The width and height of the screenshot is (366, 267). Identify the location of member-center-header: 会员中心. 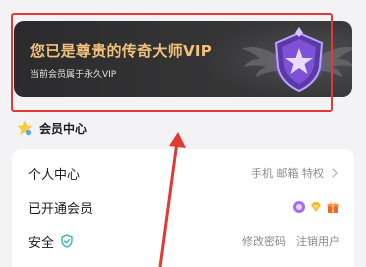
(51, 128).